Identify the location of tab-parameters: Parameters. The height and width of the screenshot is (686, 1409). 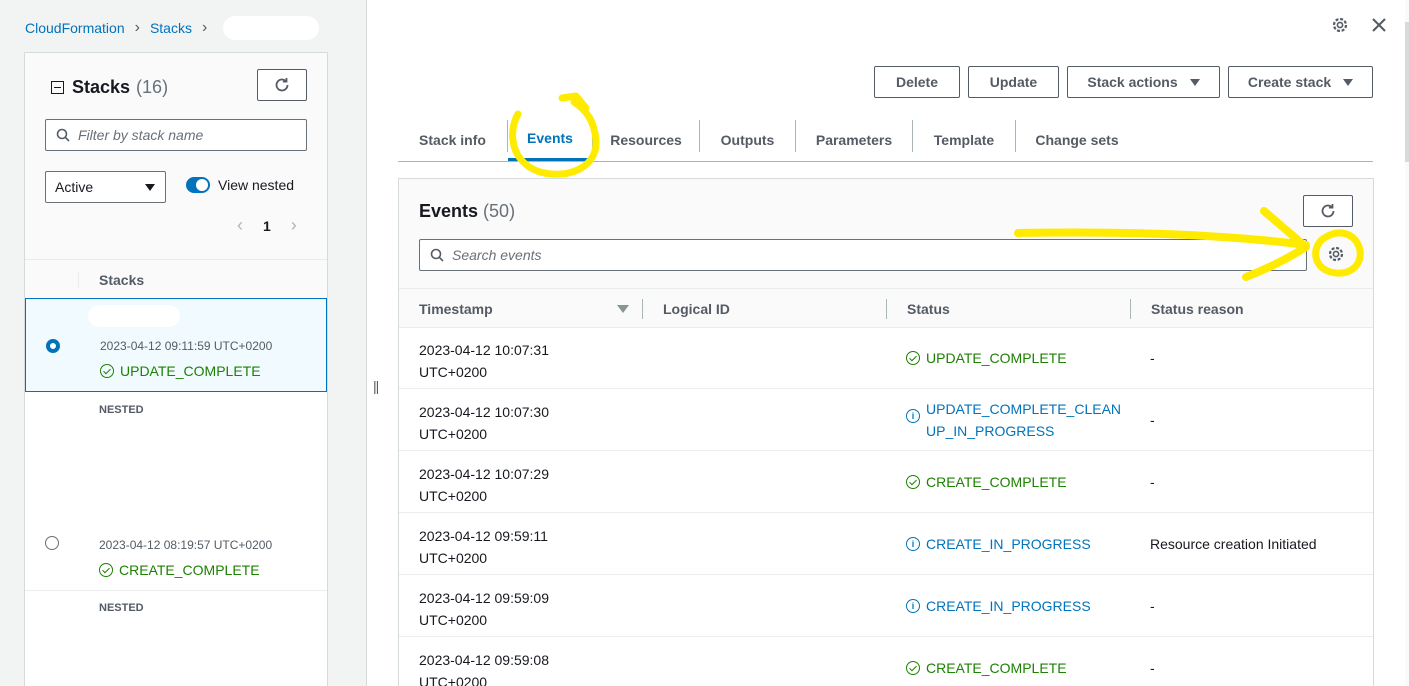
(854, 139).